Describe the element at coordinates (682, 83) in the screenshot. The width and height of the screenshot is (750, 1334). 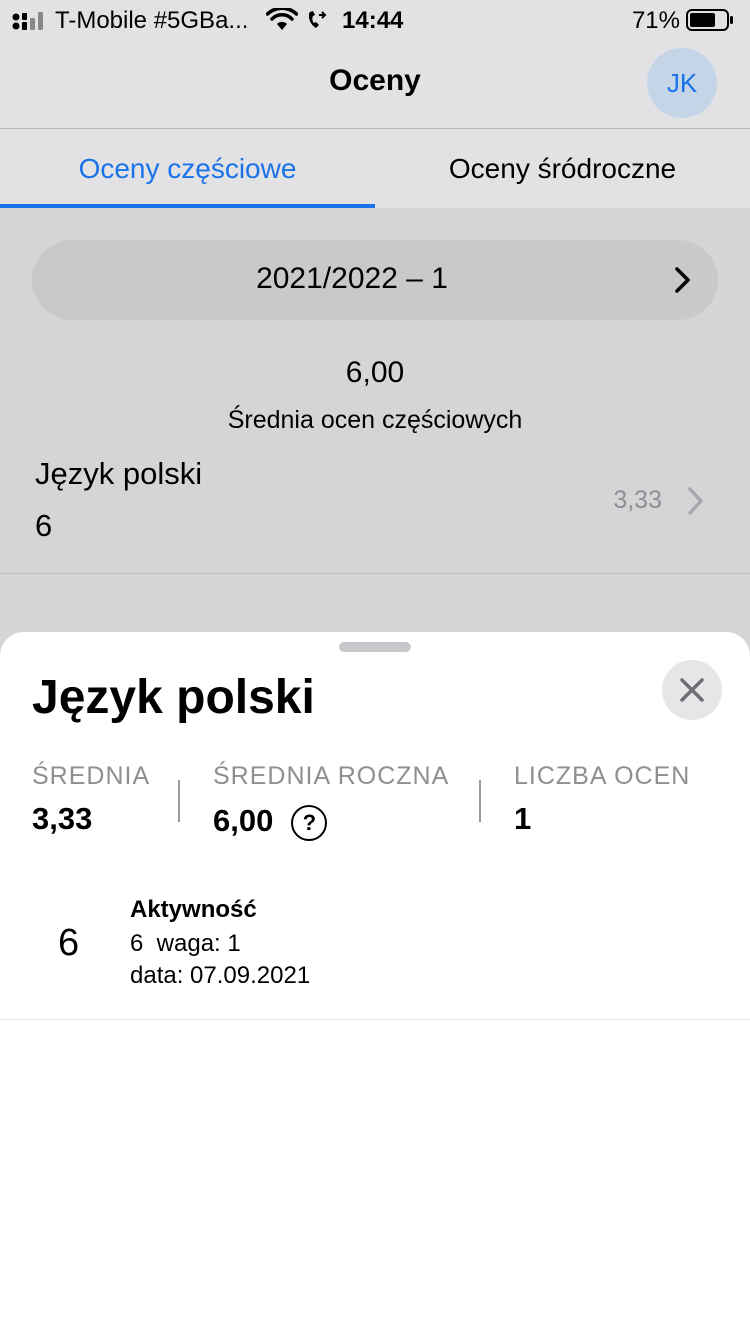
I see `avatar: JK` at that location.